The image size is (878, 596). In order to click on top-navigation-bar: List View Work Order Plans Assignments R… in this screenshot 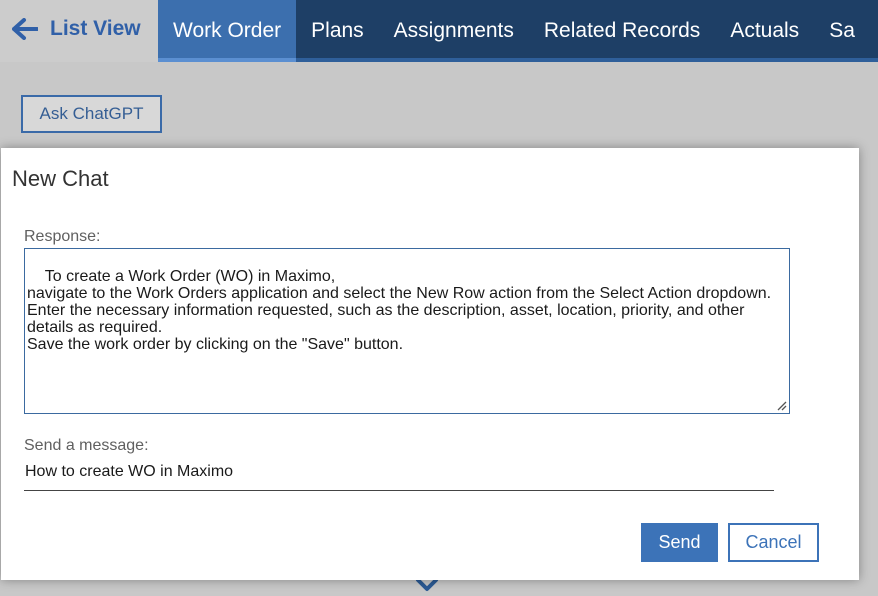, I will do `click(439, 31)`.